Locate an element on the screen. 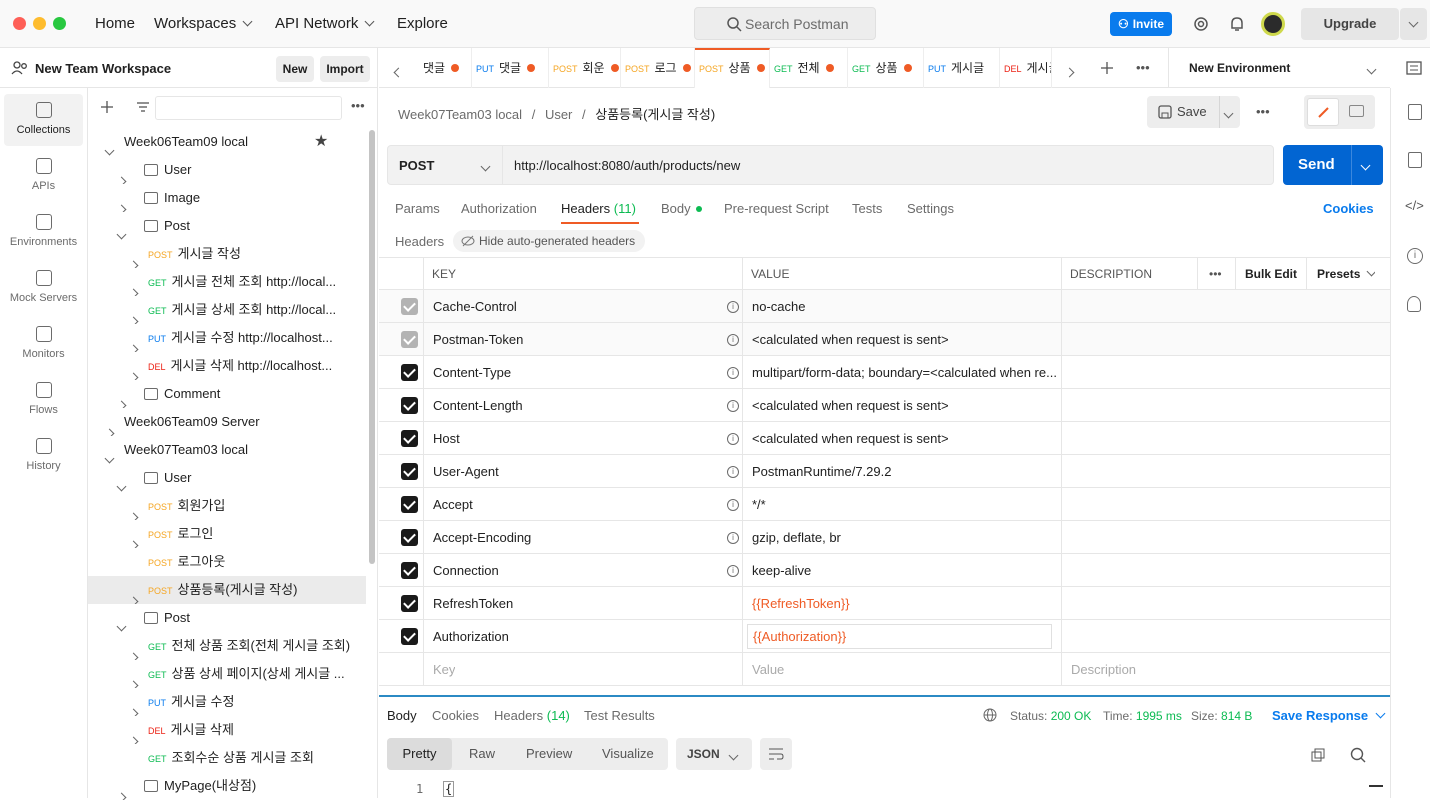 The image size is (1430, 800). view-pretty-button: Pretty is located at coordinates (419, 754).